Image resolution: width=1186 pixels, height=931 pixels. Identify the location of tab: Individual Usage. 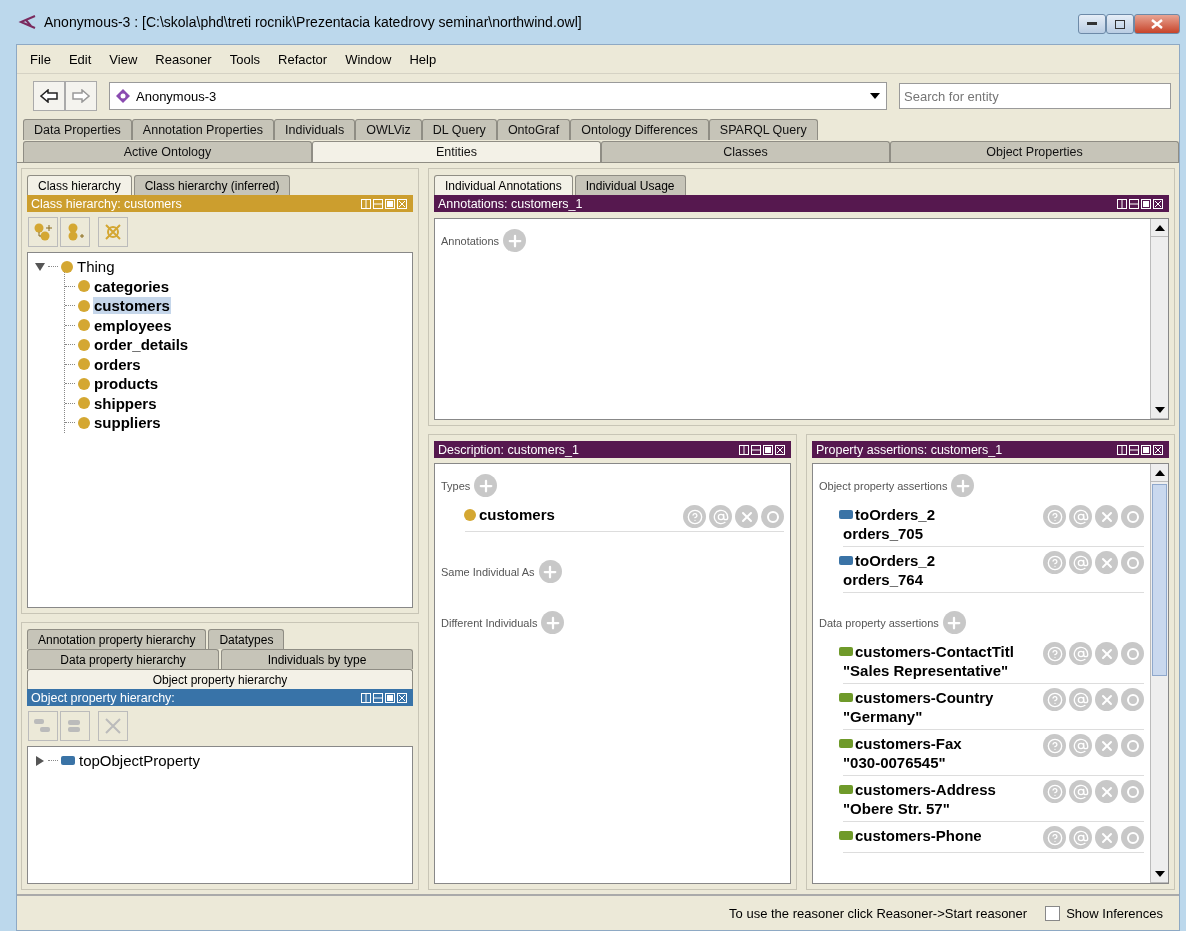
(630, 185).